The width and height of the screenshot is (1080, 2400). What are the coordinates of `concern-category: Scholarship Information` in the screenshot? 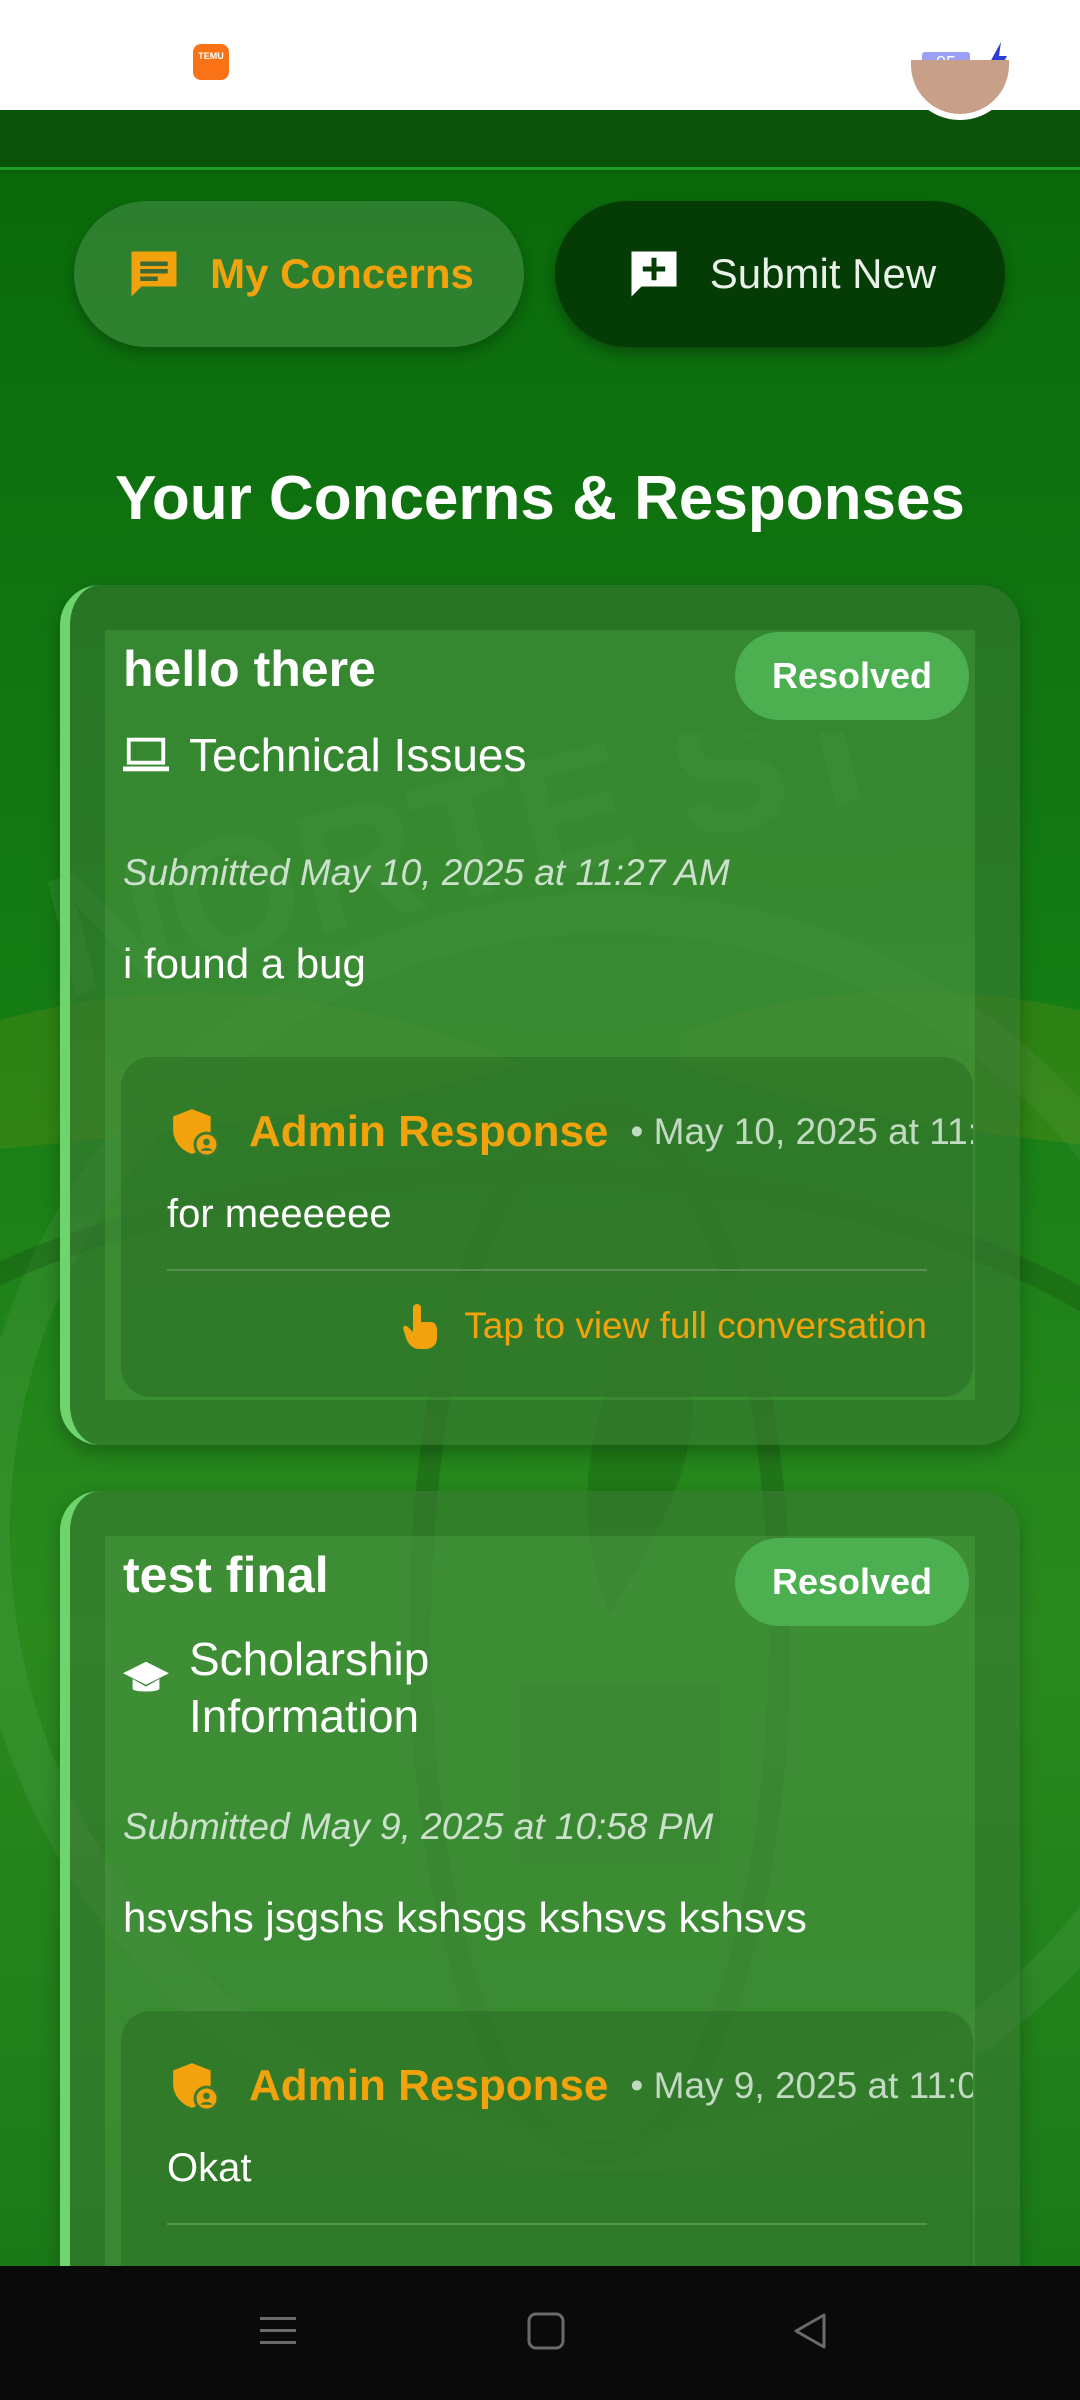 It's located at (276, 1688).